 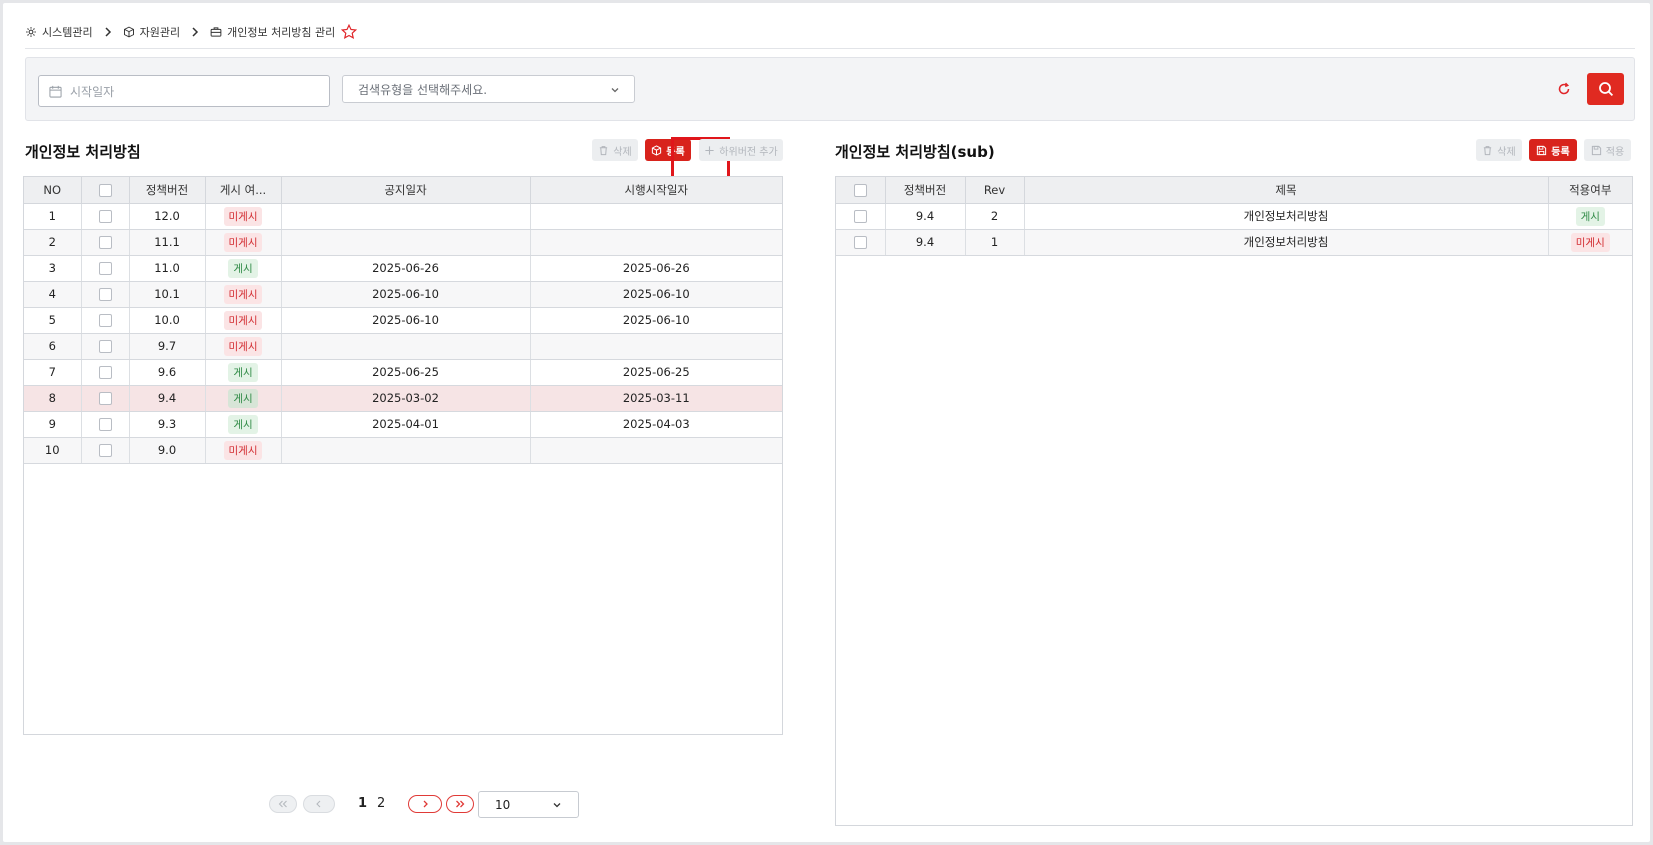 I want to click on box-icon, so click(x=656, y=150).